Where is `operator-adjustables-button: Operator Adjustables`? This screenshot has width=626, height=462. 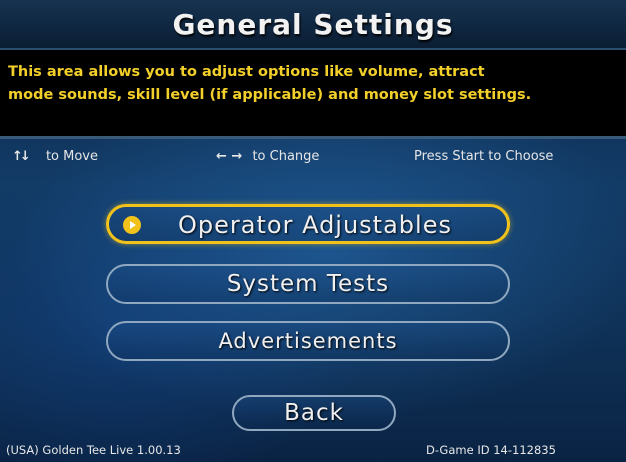
operator-adjustables-button: Operator Adjustables is located at coordinates (308, 224).